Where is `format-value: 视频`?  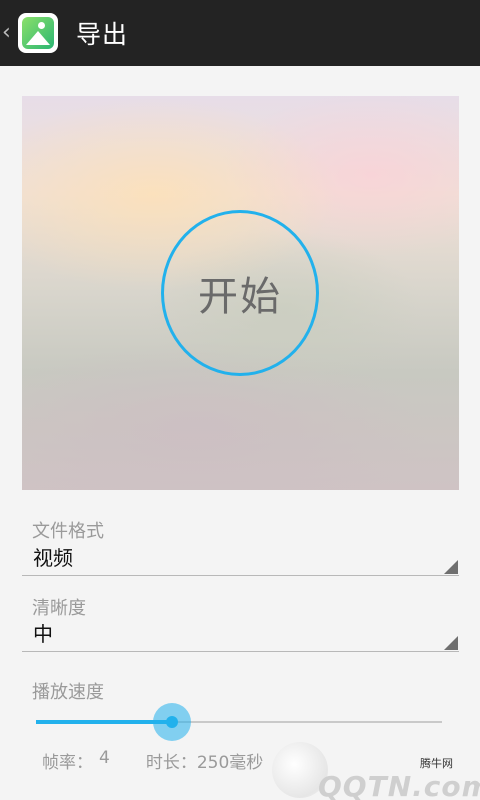
format-value: 视频 is located at coordinates (53, 558).